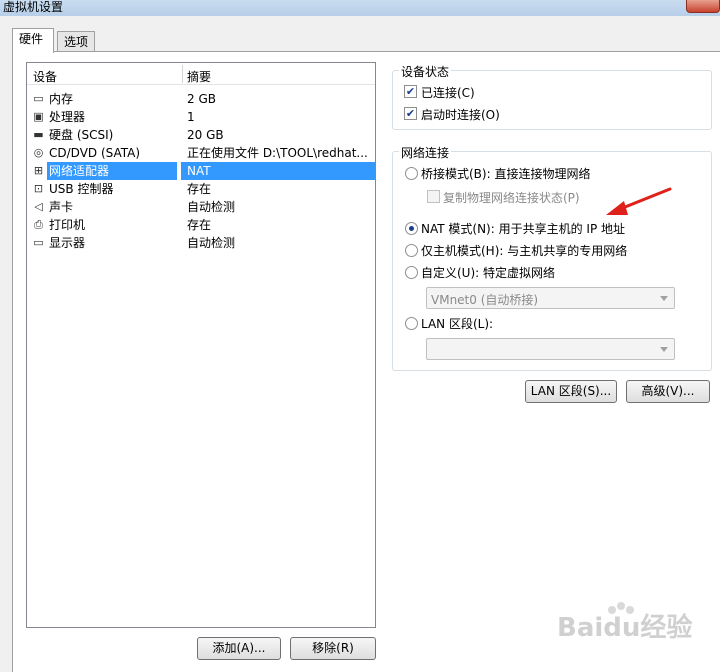 This screenshot has height=672, width=720. Describe the element at coordinates (61, 99) in the screenshot. I see `device-name: 内存` at that location.